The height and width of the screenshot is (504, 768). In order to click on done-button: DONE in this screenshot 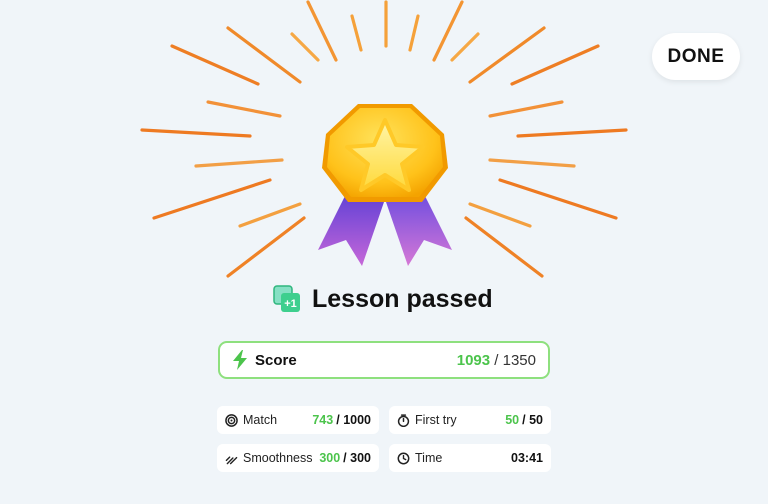, I will do `click(696, 56)`.